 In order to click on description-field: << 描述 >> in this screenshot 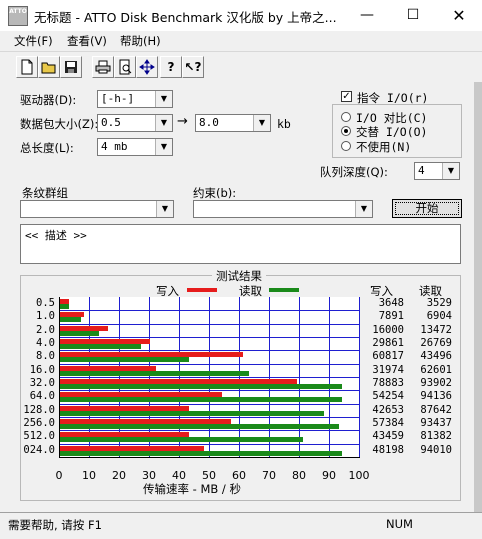, I will do `click(240, 244)`.